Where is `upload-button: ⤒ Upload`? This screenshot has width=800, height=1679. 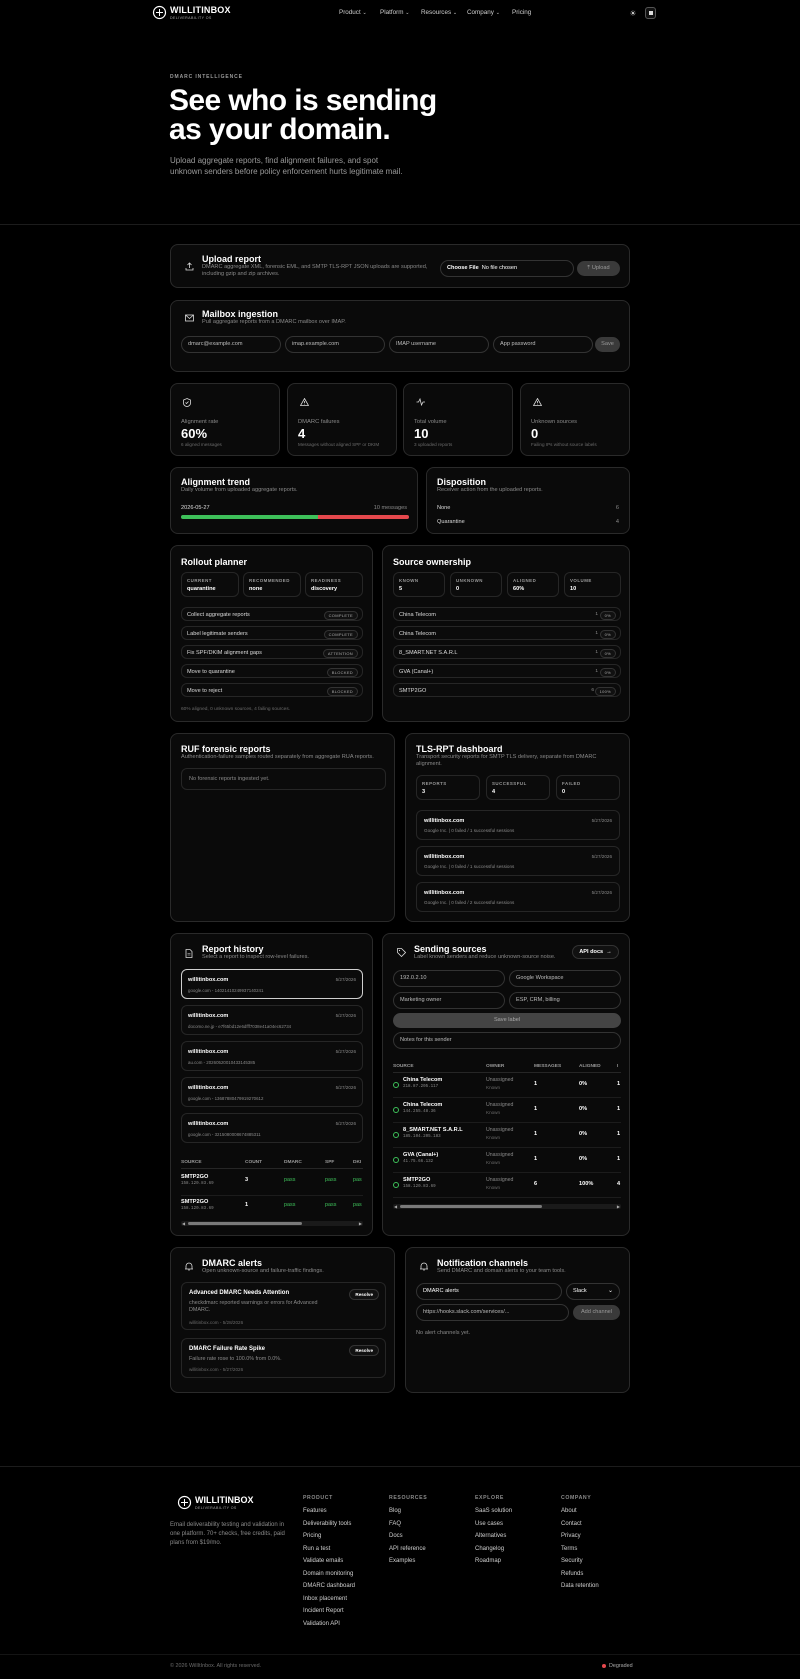 upload-button: ⤒ Upload is located at coordinates (598, 268).